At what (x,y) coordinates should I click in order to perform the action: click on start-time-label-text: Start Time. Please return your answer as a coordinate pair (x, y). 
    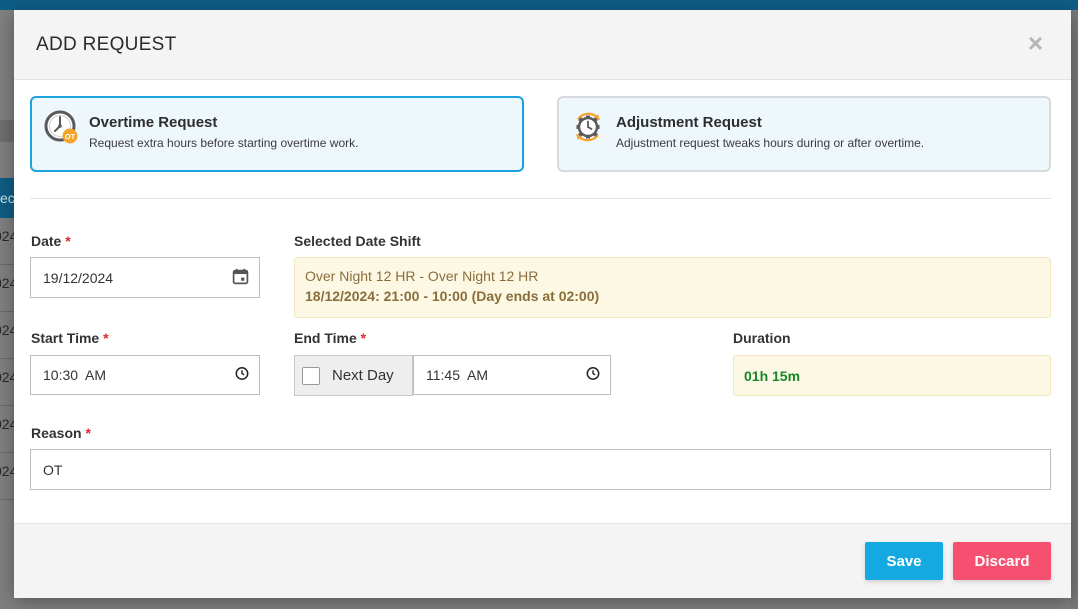
    Looking at the image, I should click on (65, 338).